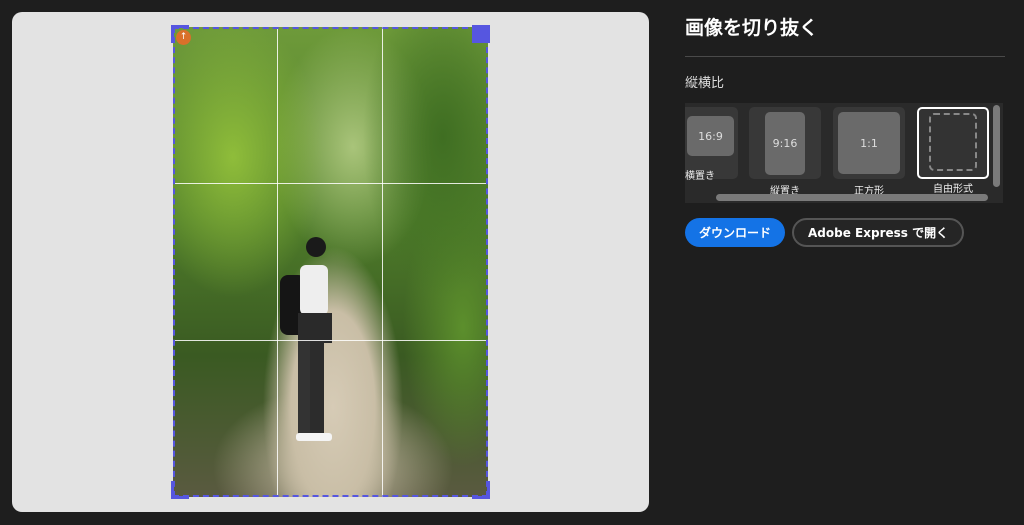 This screenshot has width=1024, height=525. I want to click on freeform-icon, so click(953, 142).